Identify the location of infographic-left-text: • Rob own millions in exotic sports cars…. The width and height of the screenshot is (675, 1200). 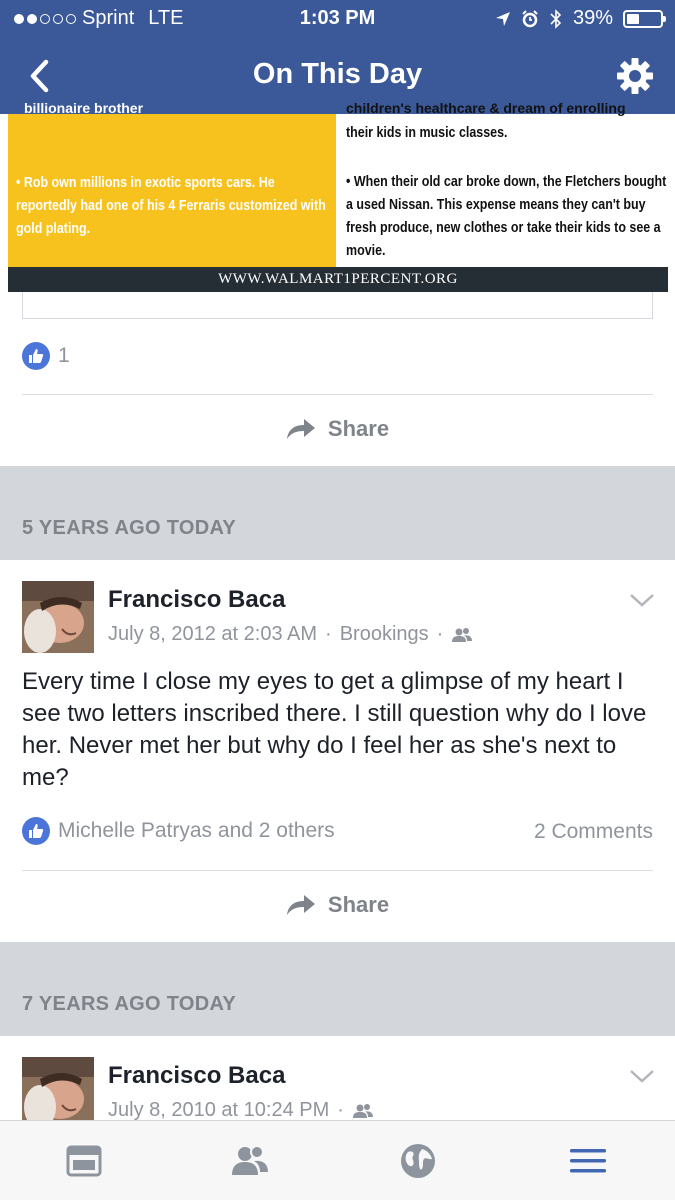
(171, 206).